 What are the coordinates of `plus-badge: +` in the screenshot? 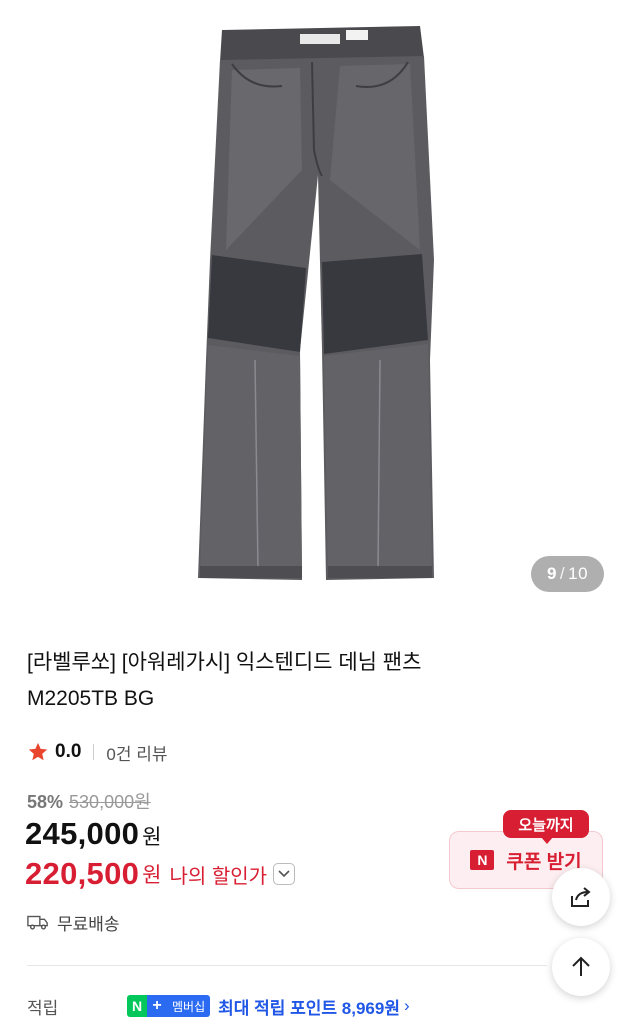 It's located at (157, 1006).